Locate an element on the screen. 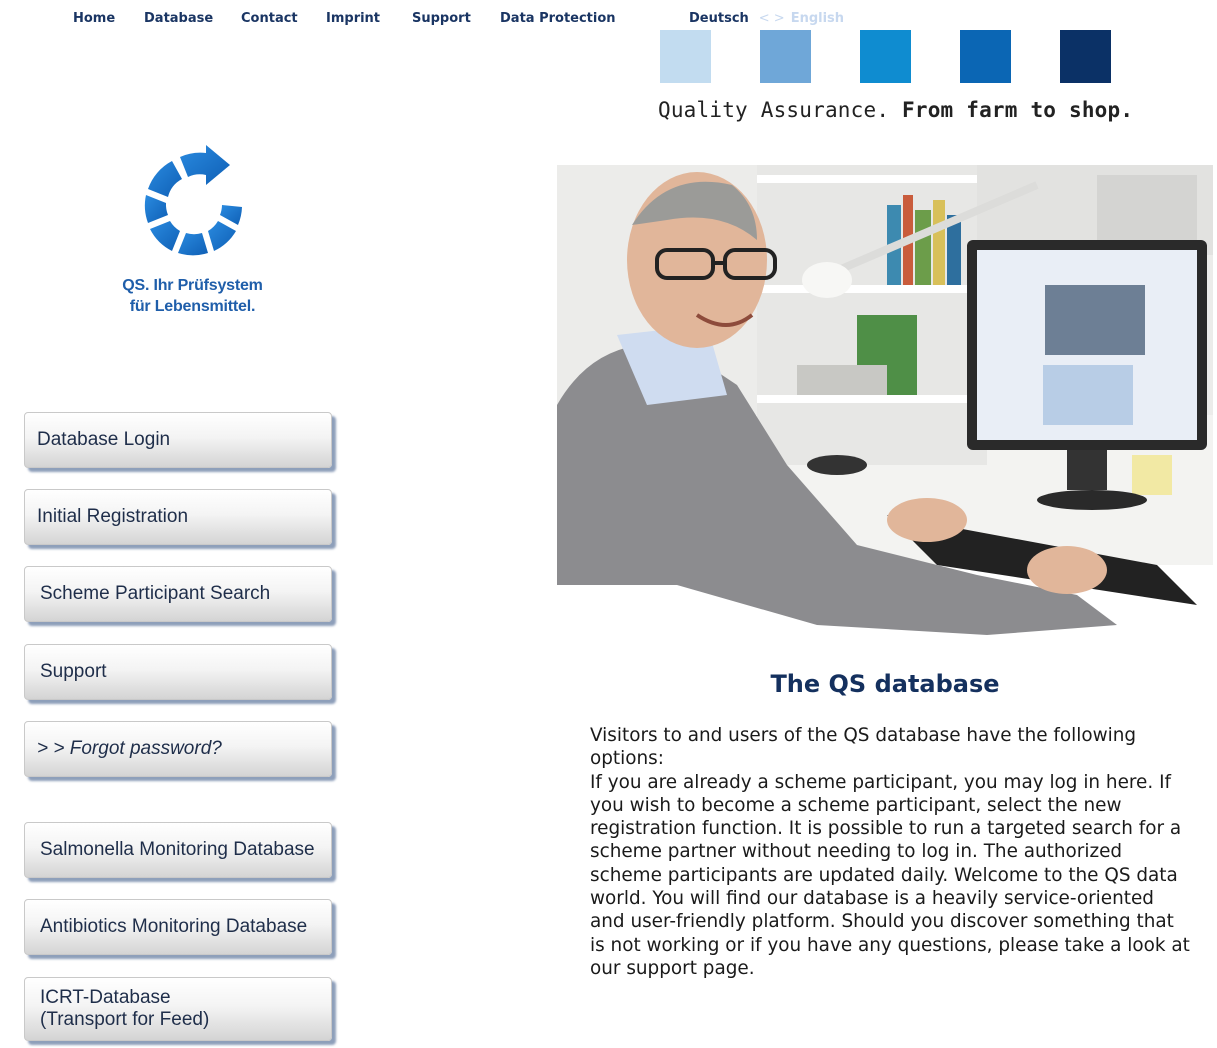 The width and height of the screenshot is (1217, 1048). initial-registration-label: Initial Registration is located at coordinates (113, 516).